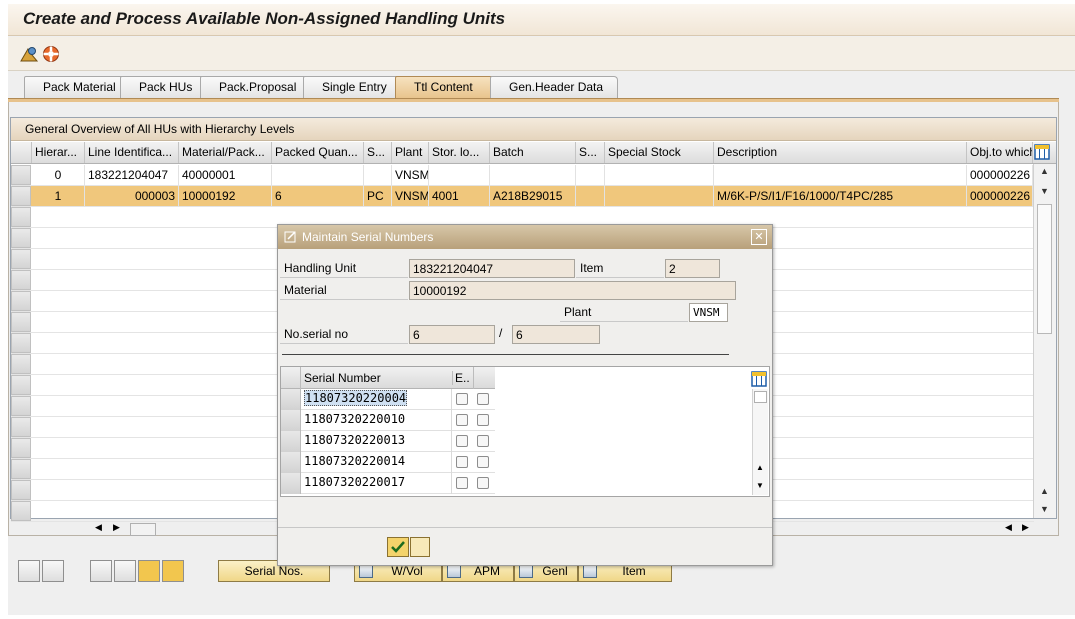 Image resolution: width=1075 pixels, height=619 pixels. What do you see at coordinates (149, 571) in the screenshot?
I see `pack-box-icon` at bounding box center [149, 571].